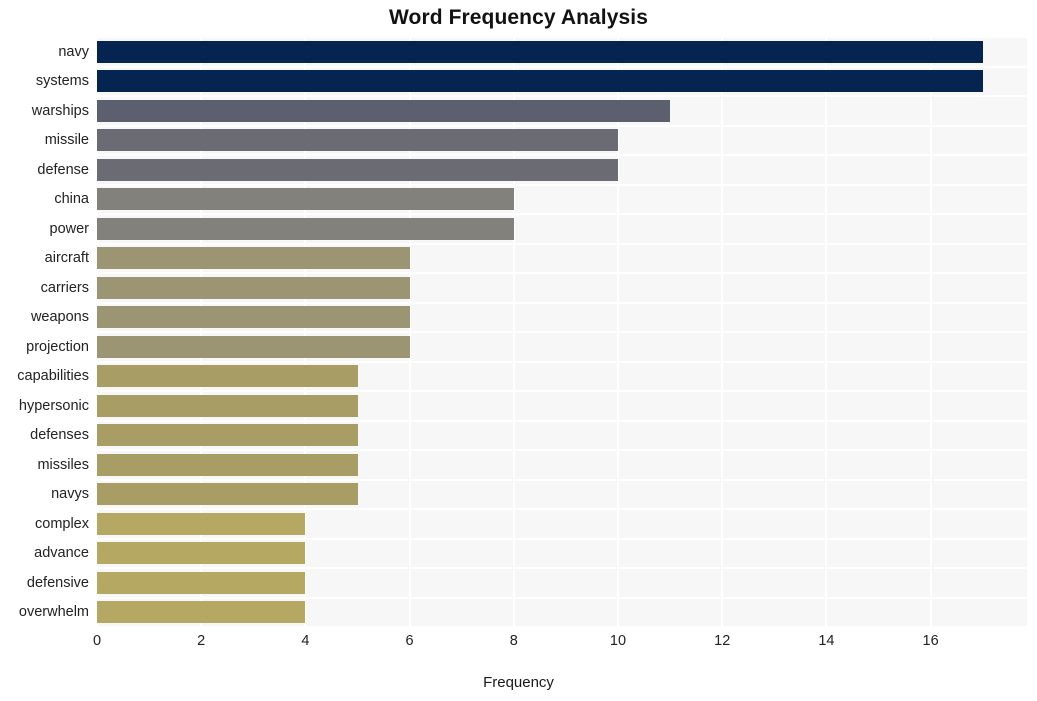 The height and width of the screenshot is (701, 1037). What do you see at coordinates (826, 641) in the screenshot?
I see `x-tick-label: 14` at bounding box center [826, 641].